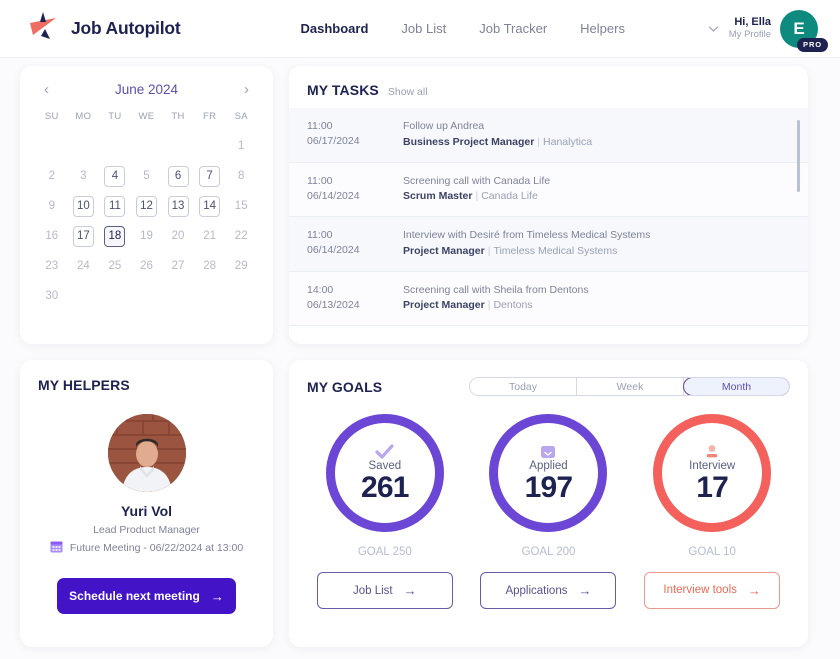  Describe the element at coordinates (146, 116) in the screenshot. I see `calendar-weekday: WE` at that location.